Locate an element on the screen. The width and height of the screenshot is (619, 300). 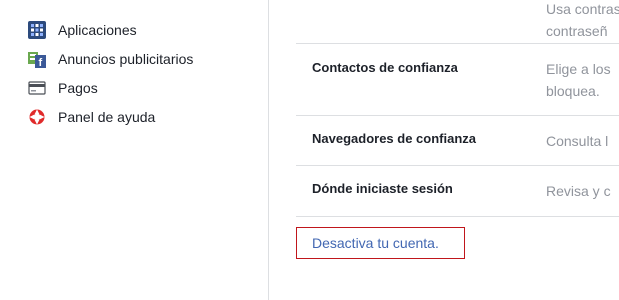
deactivate-account-link: Desactiva tu cuenta. is located at coordinates (380, 243).